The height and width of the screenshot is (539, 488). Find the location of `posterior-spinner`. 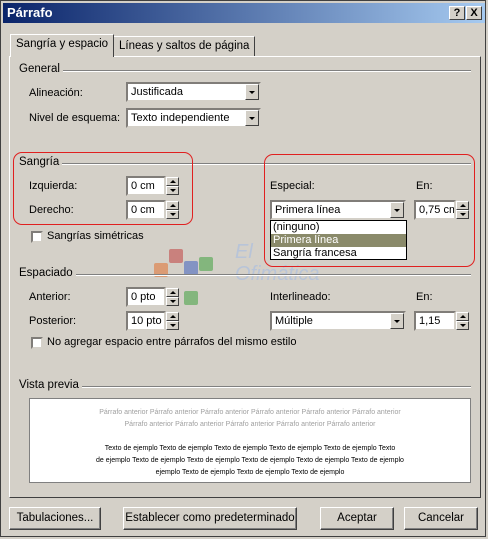

posterior-spinner is located at coordinates (172, 321).